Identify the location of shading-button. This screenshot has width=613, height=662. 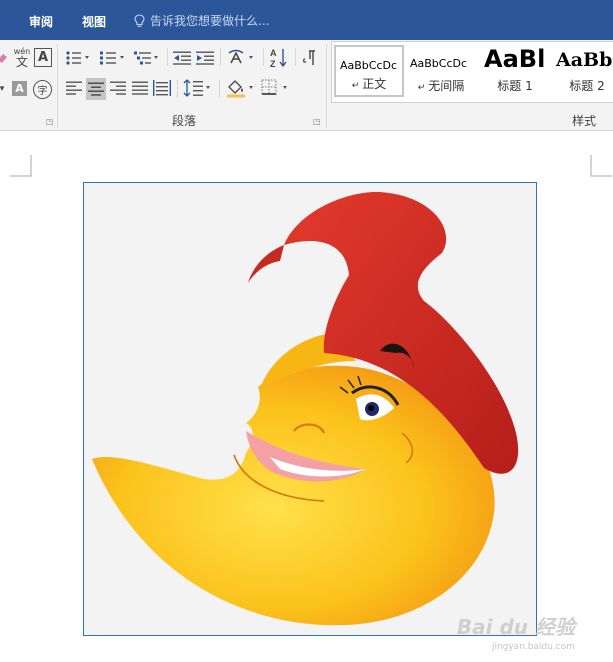
(241, 88).